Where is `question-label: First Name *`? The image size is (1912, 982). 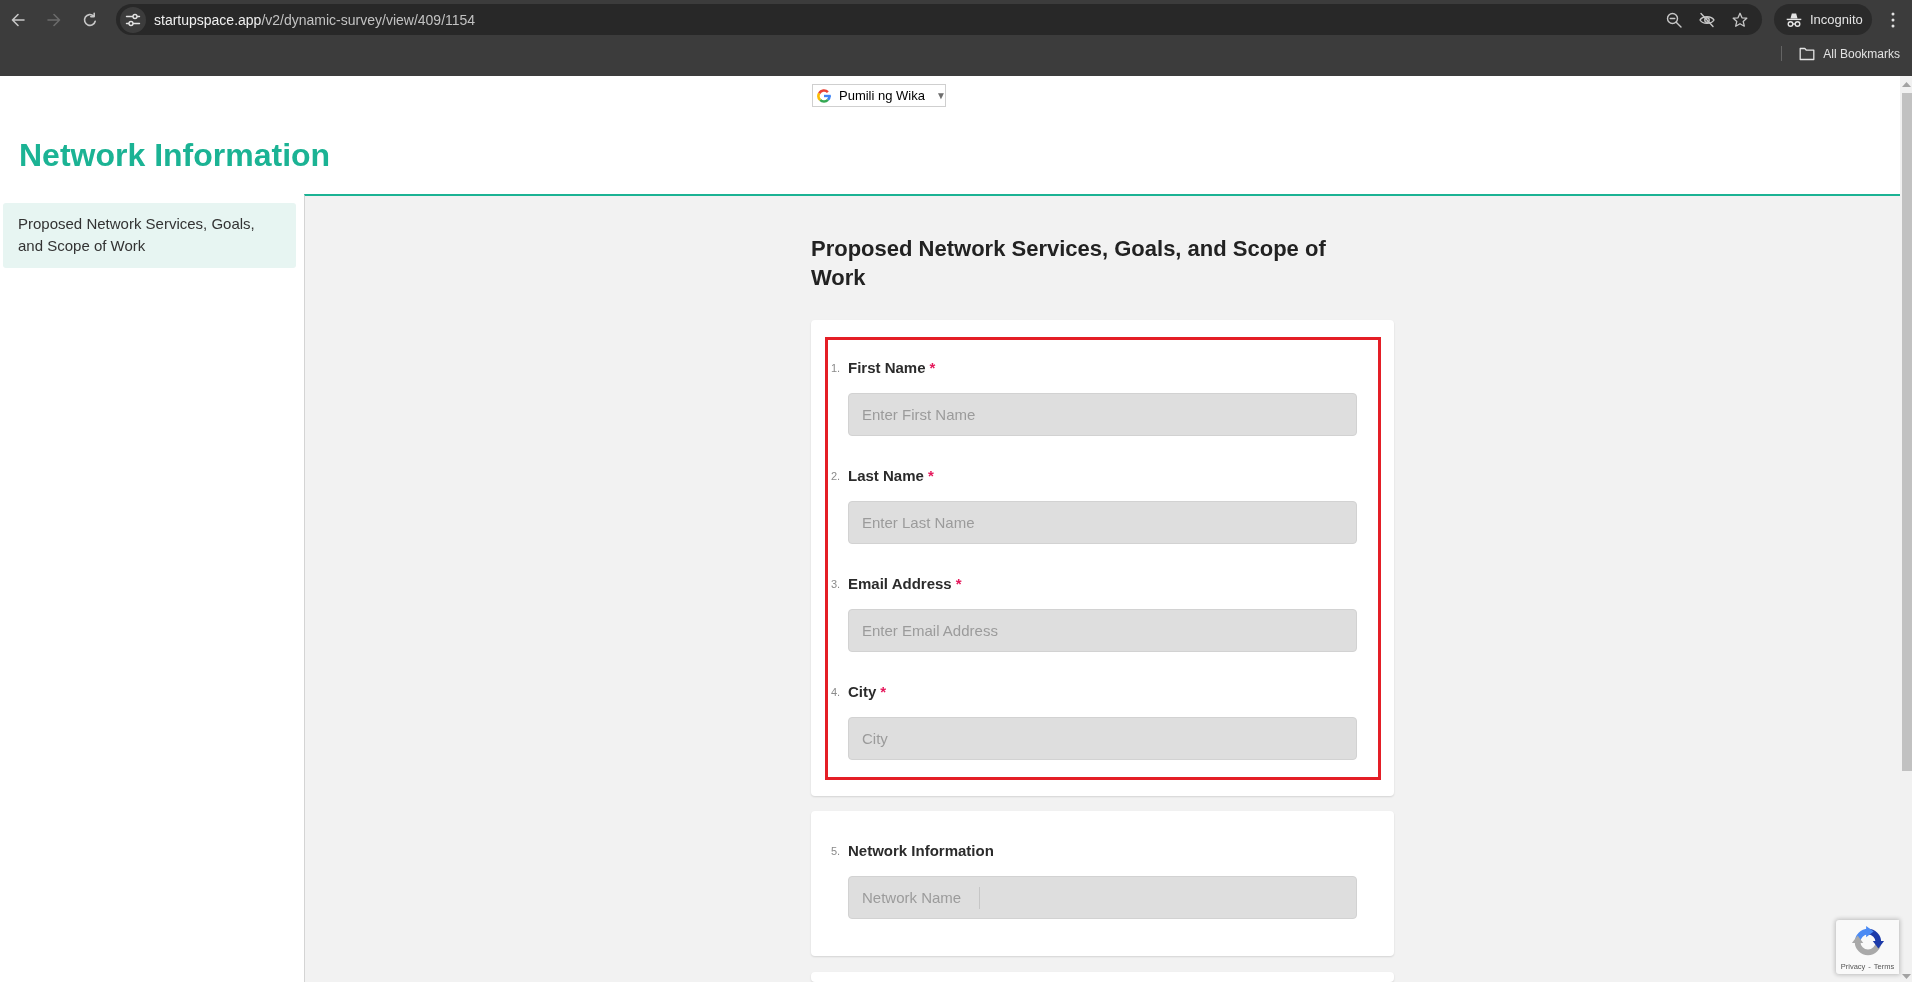
question-label: First Name * is located at coordinates (892, 368).